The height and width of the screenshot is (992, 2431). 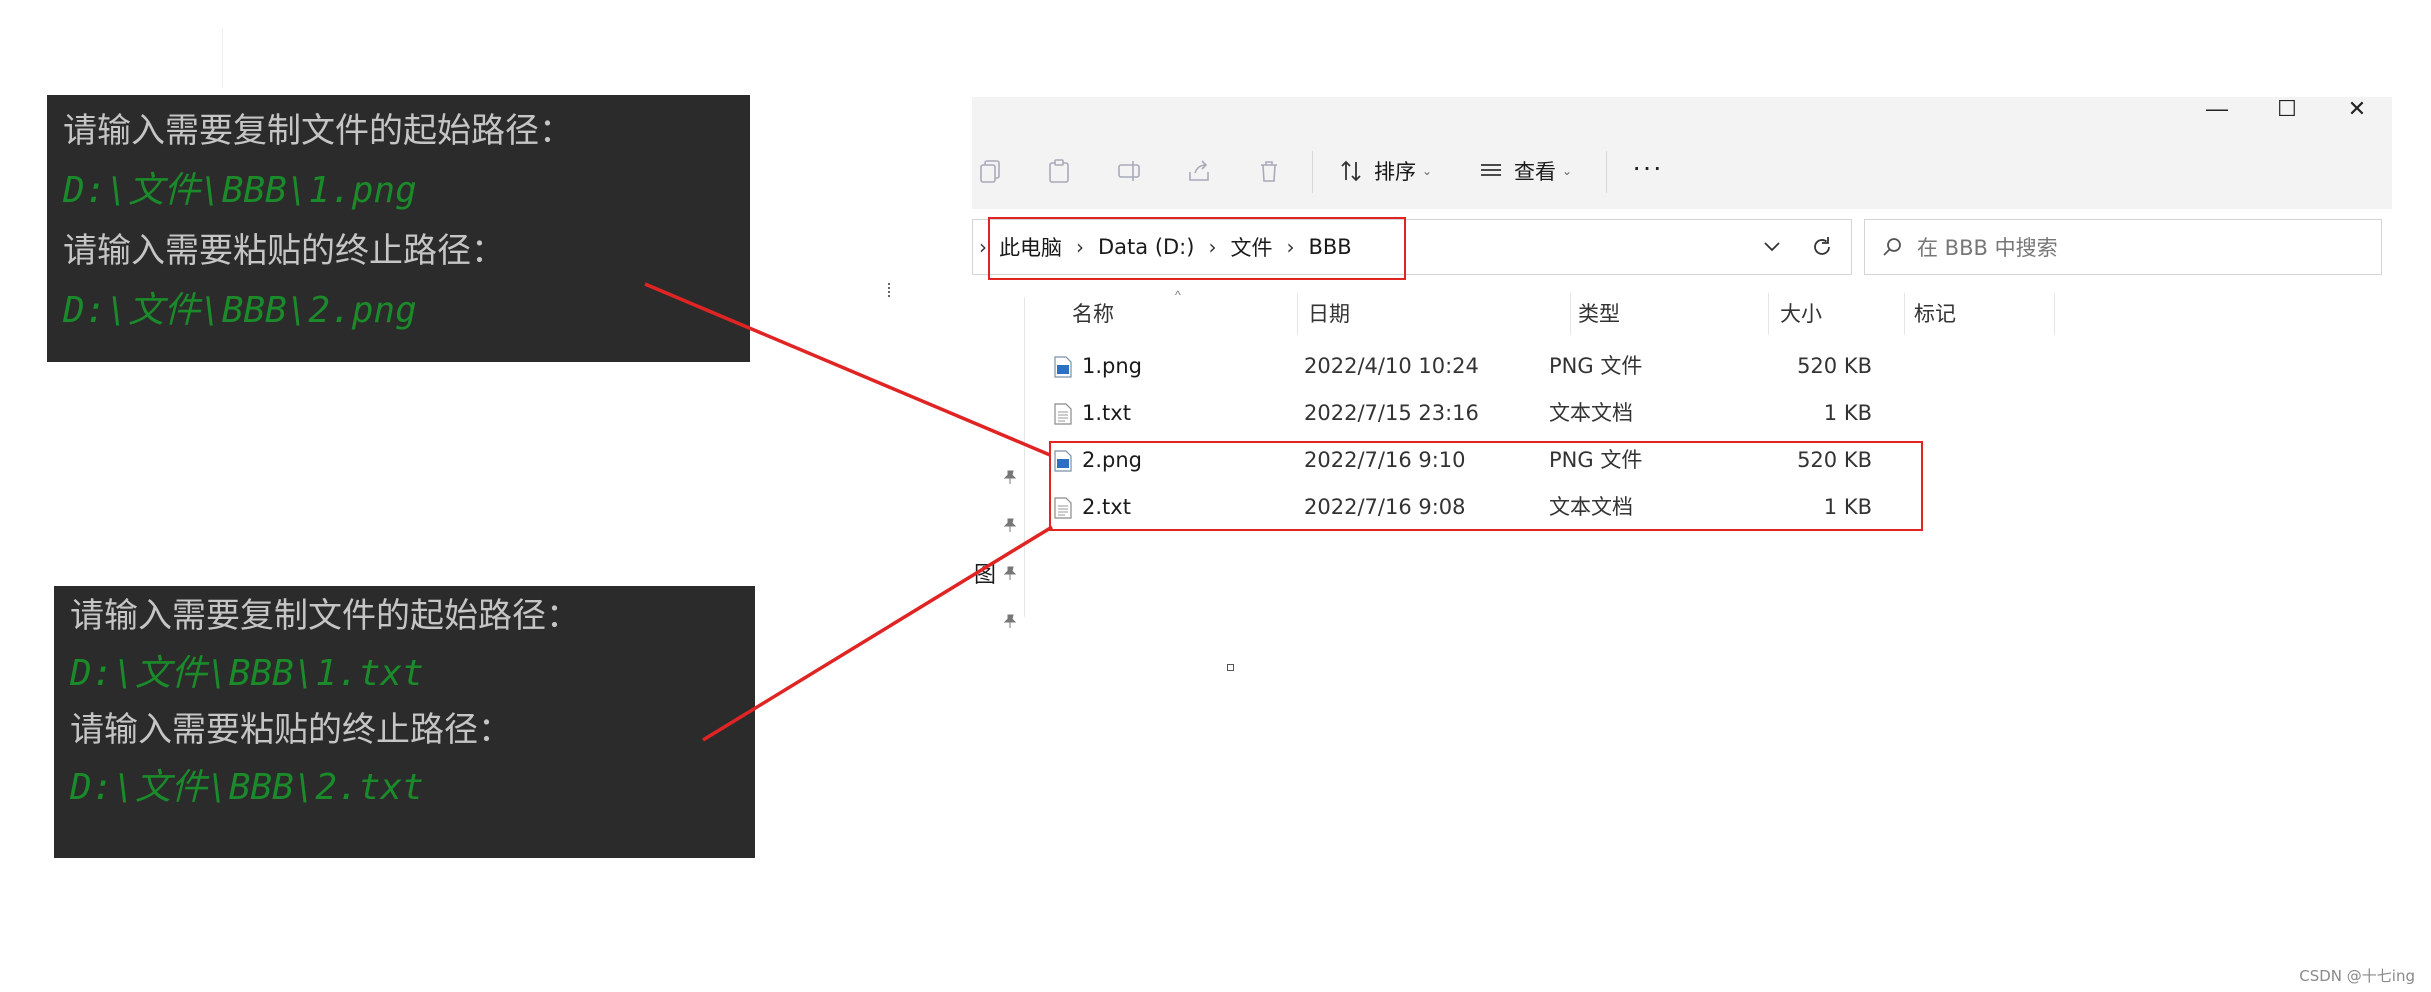 I want to click on annotation-arrows, so click(x=848, y=512).